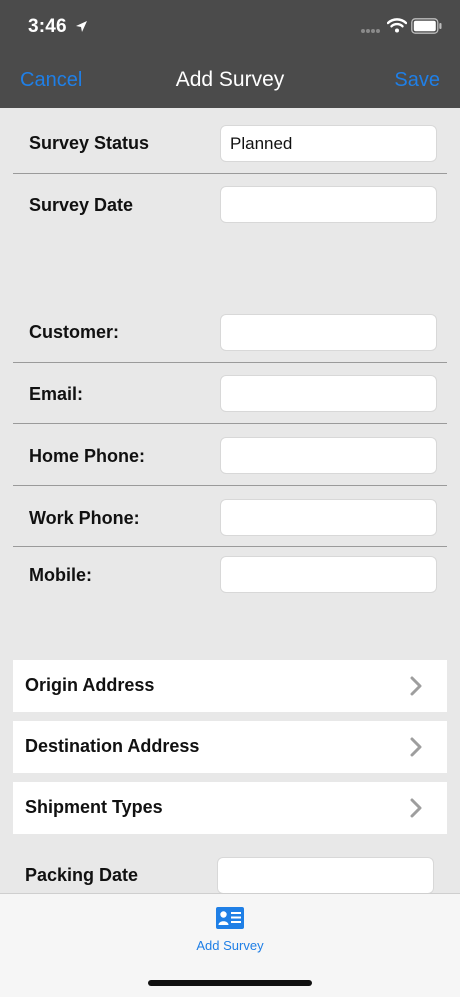 The width and height of the screenshot is (460, 997). What do you see at coordinates (230, 983) in the screenshot?
I see `home-indicator` at bounding box center [230, 983].